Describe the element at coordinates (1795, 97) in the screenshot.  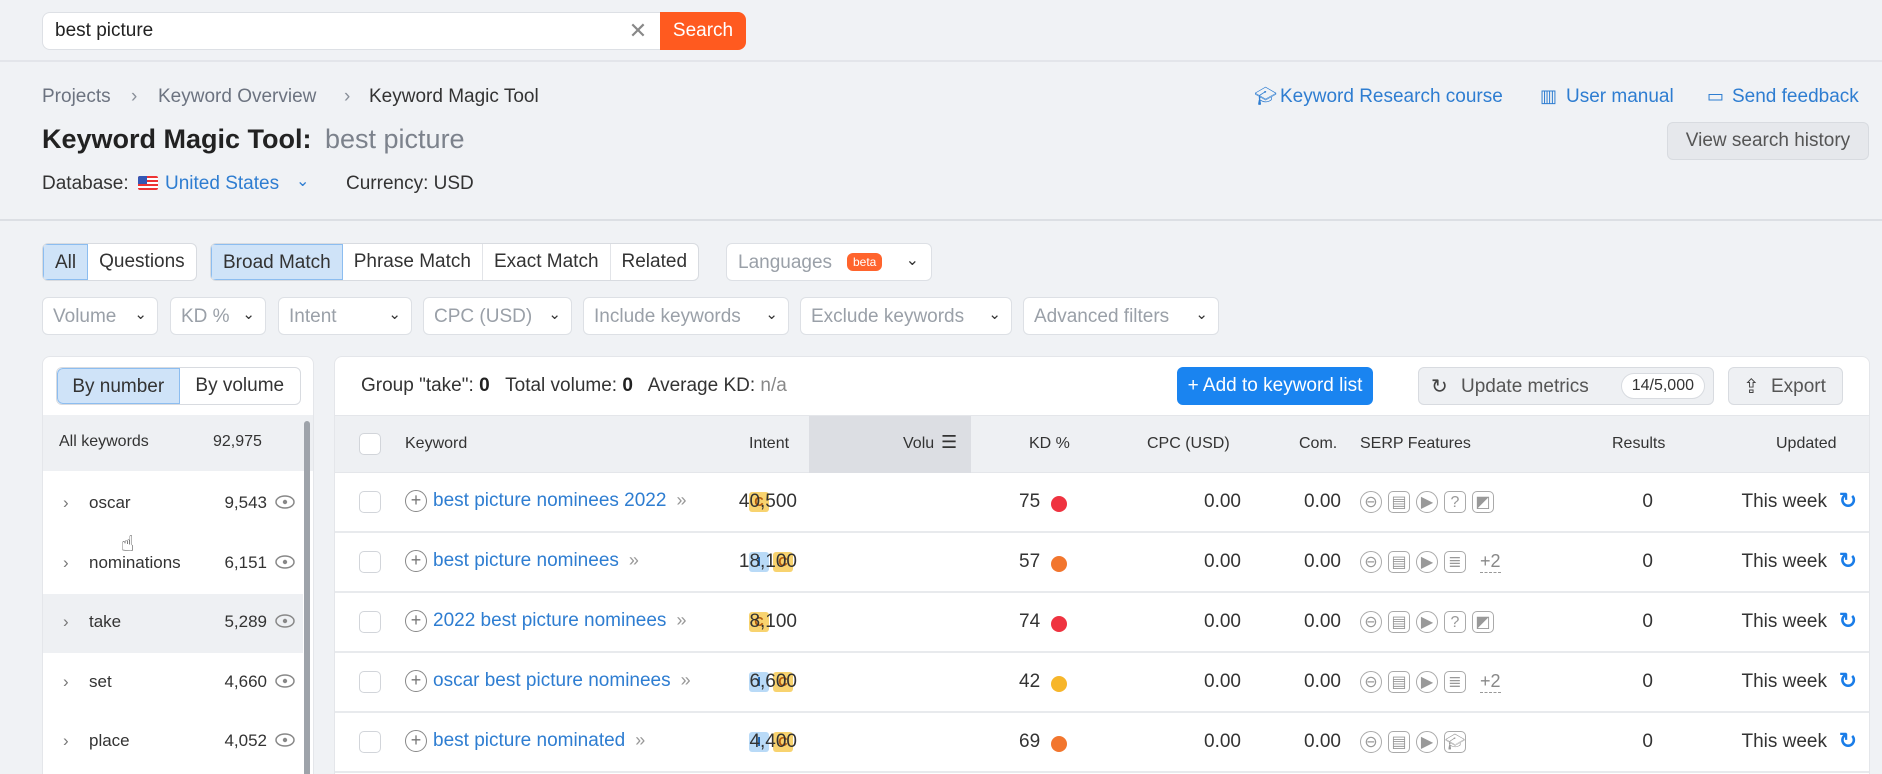
I see `send-feedback-link: Send feedback` at that location.